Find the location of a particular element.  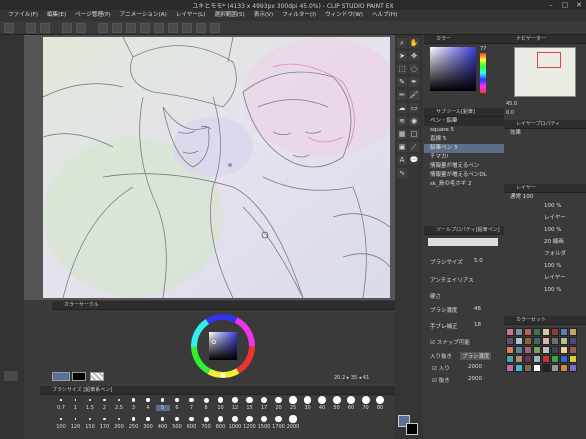

inout-select: ブラシ濃度 is located at coordinates (476, 356).